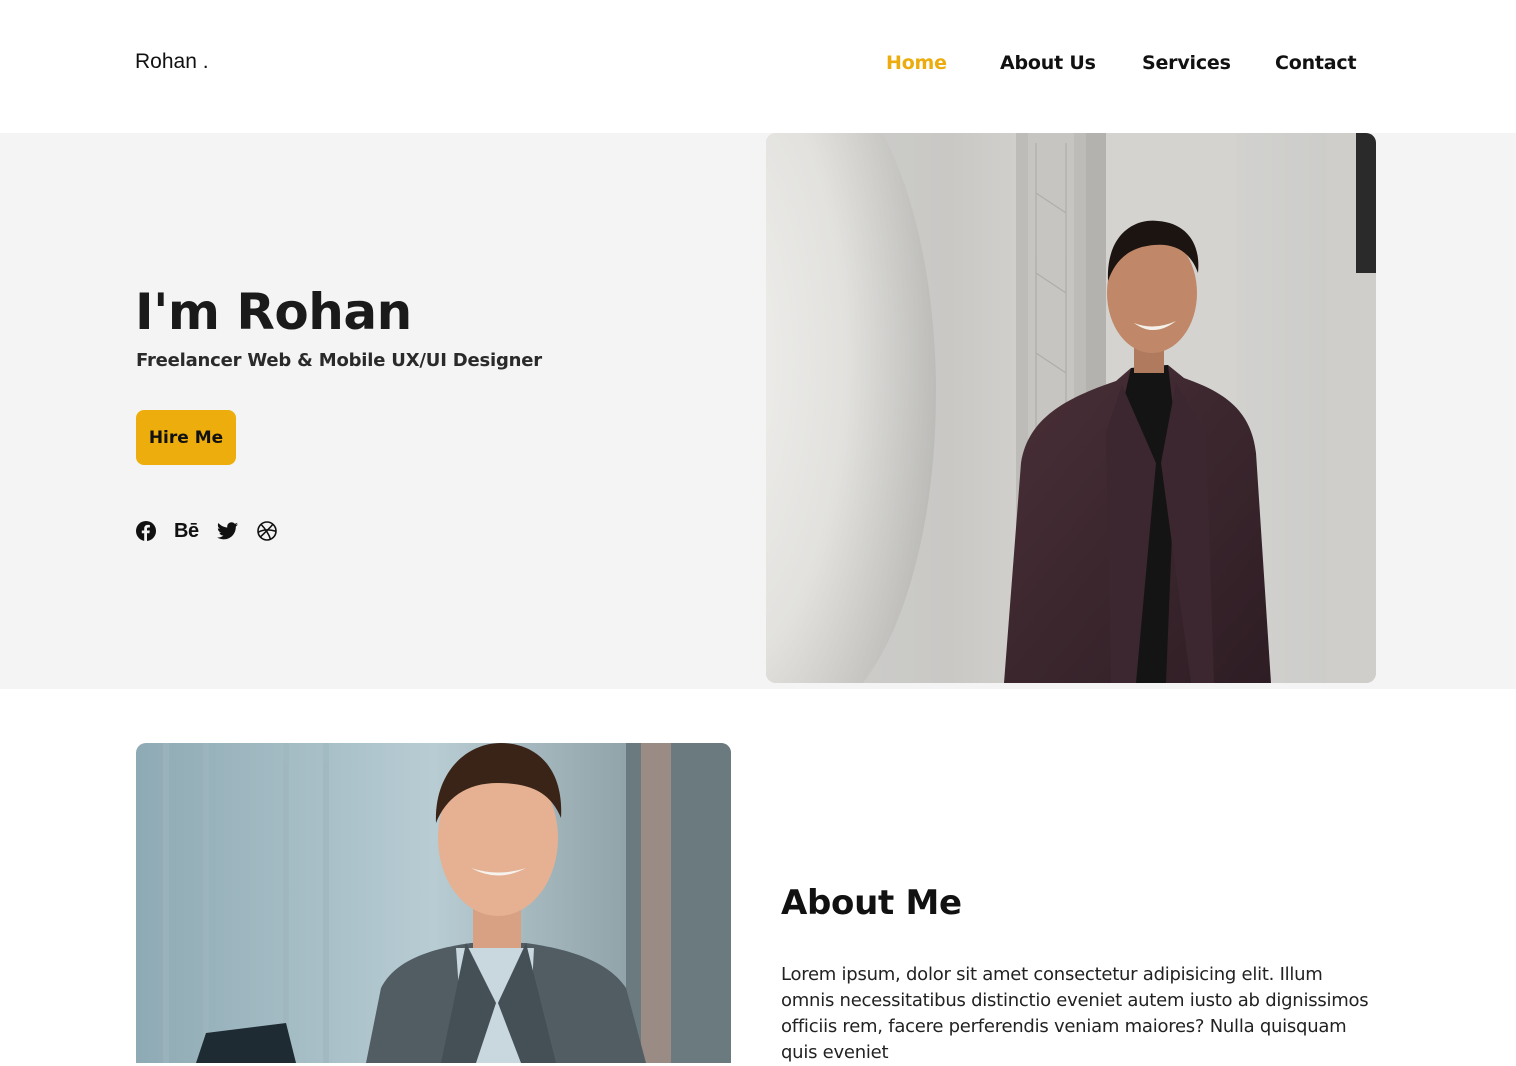 The height and width of the screenshot is (1066, 1516). I want to click on hero-title: I'm Rohan, so click(273, 312).